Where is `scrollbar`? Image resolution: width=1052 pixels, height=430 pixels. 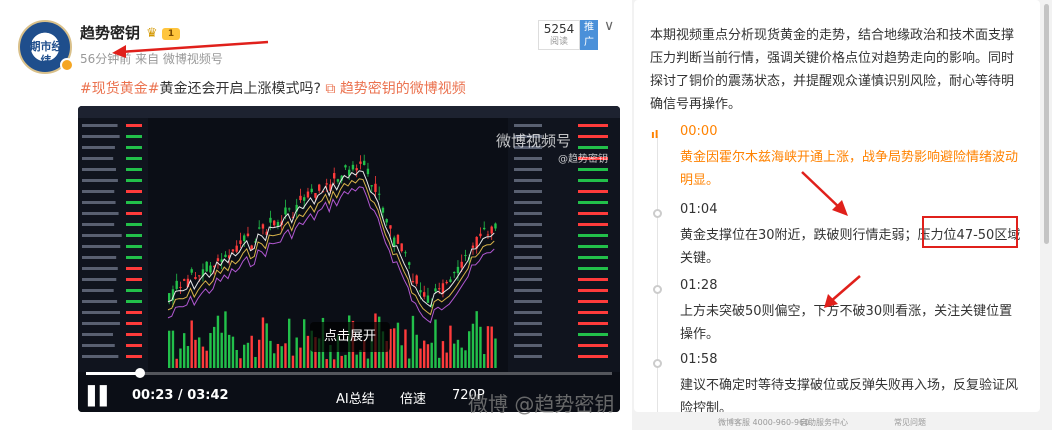 scrollbar is located at coordinates (1046, 206).